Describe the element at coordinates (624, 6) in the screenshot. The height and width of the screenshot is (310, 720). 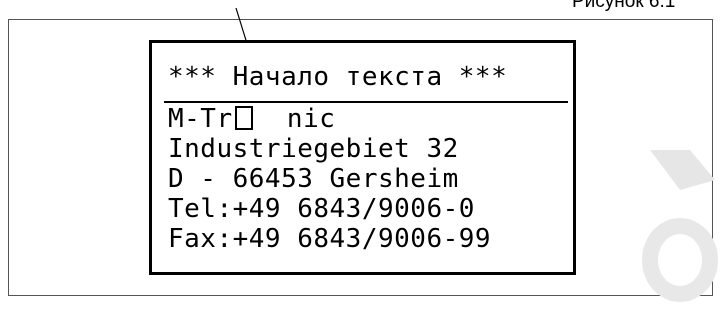
I see `figure-caption: Рисунок 6.1` at that location.